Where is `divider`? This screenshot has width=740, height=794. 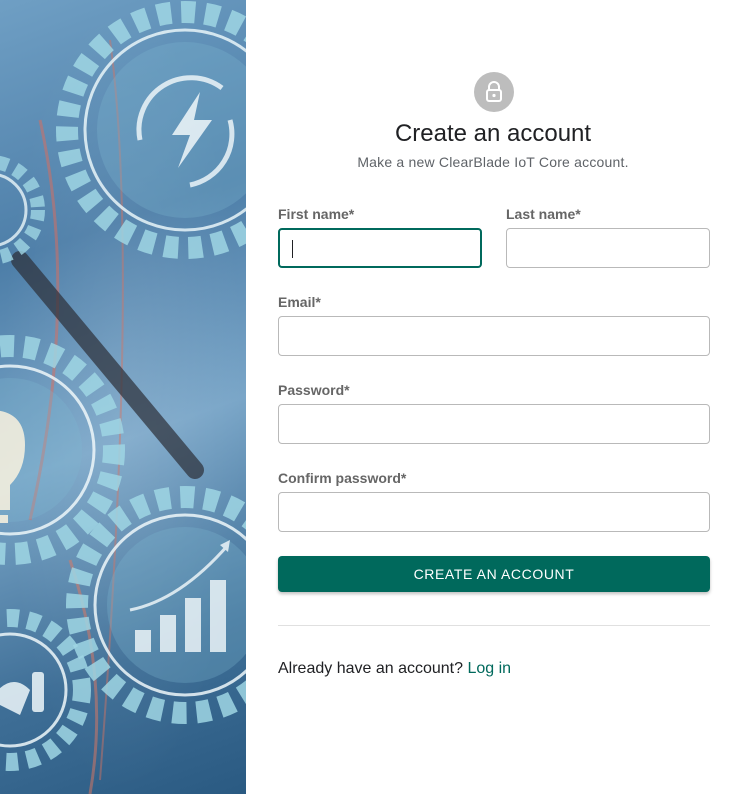 divider is located at coordinates (494, 625).